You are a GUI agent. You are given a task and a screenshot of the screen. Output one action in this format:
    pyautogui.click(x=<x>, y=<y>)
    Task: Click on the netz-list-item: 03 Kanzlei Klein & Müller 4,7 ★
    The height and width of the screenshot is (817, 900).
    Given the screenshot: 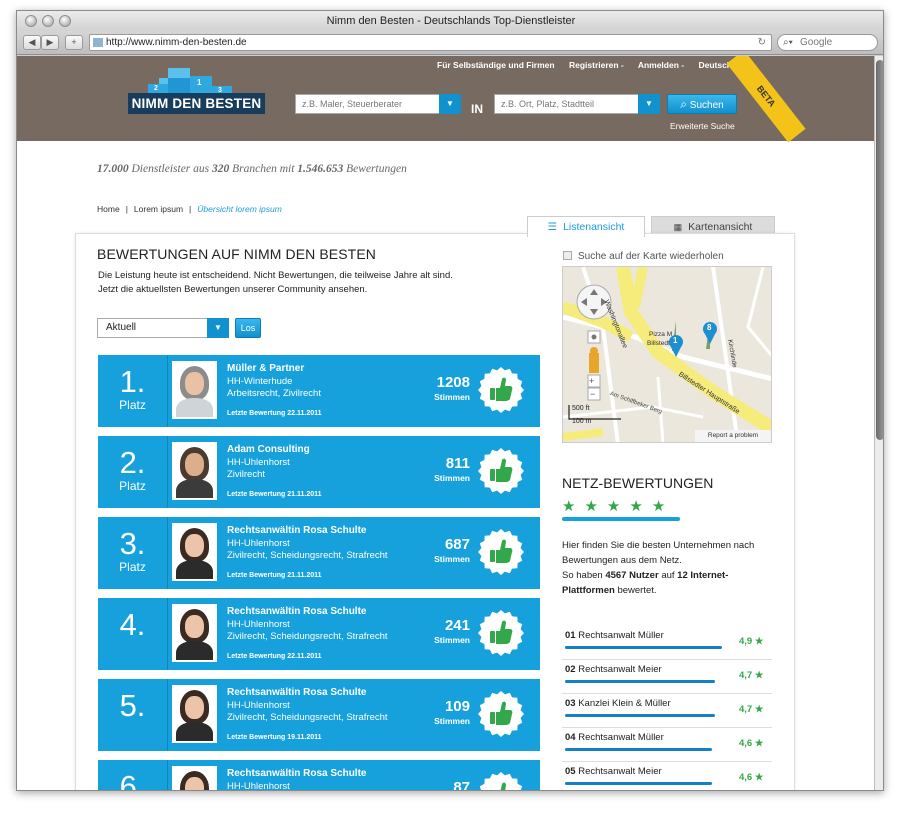 What is the action you would take?
    pyautogui.click(x=667, y=711)
    